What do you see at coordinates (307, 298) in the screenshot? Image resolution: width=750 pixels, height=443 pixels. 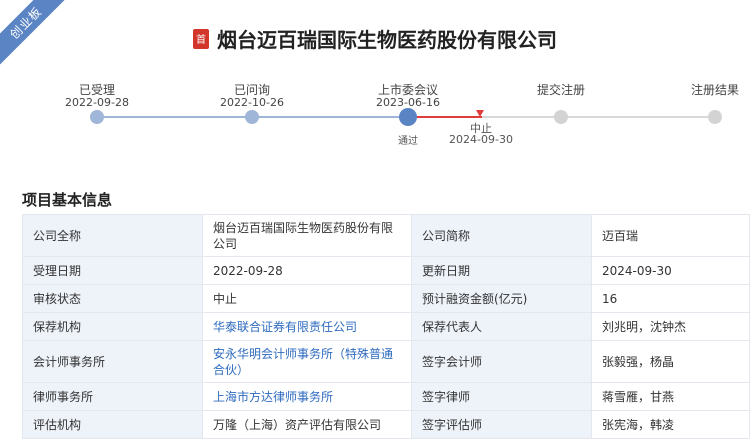 I see `status-value: 中止` at bounding box center [307, 298].